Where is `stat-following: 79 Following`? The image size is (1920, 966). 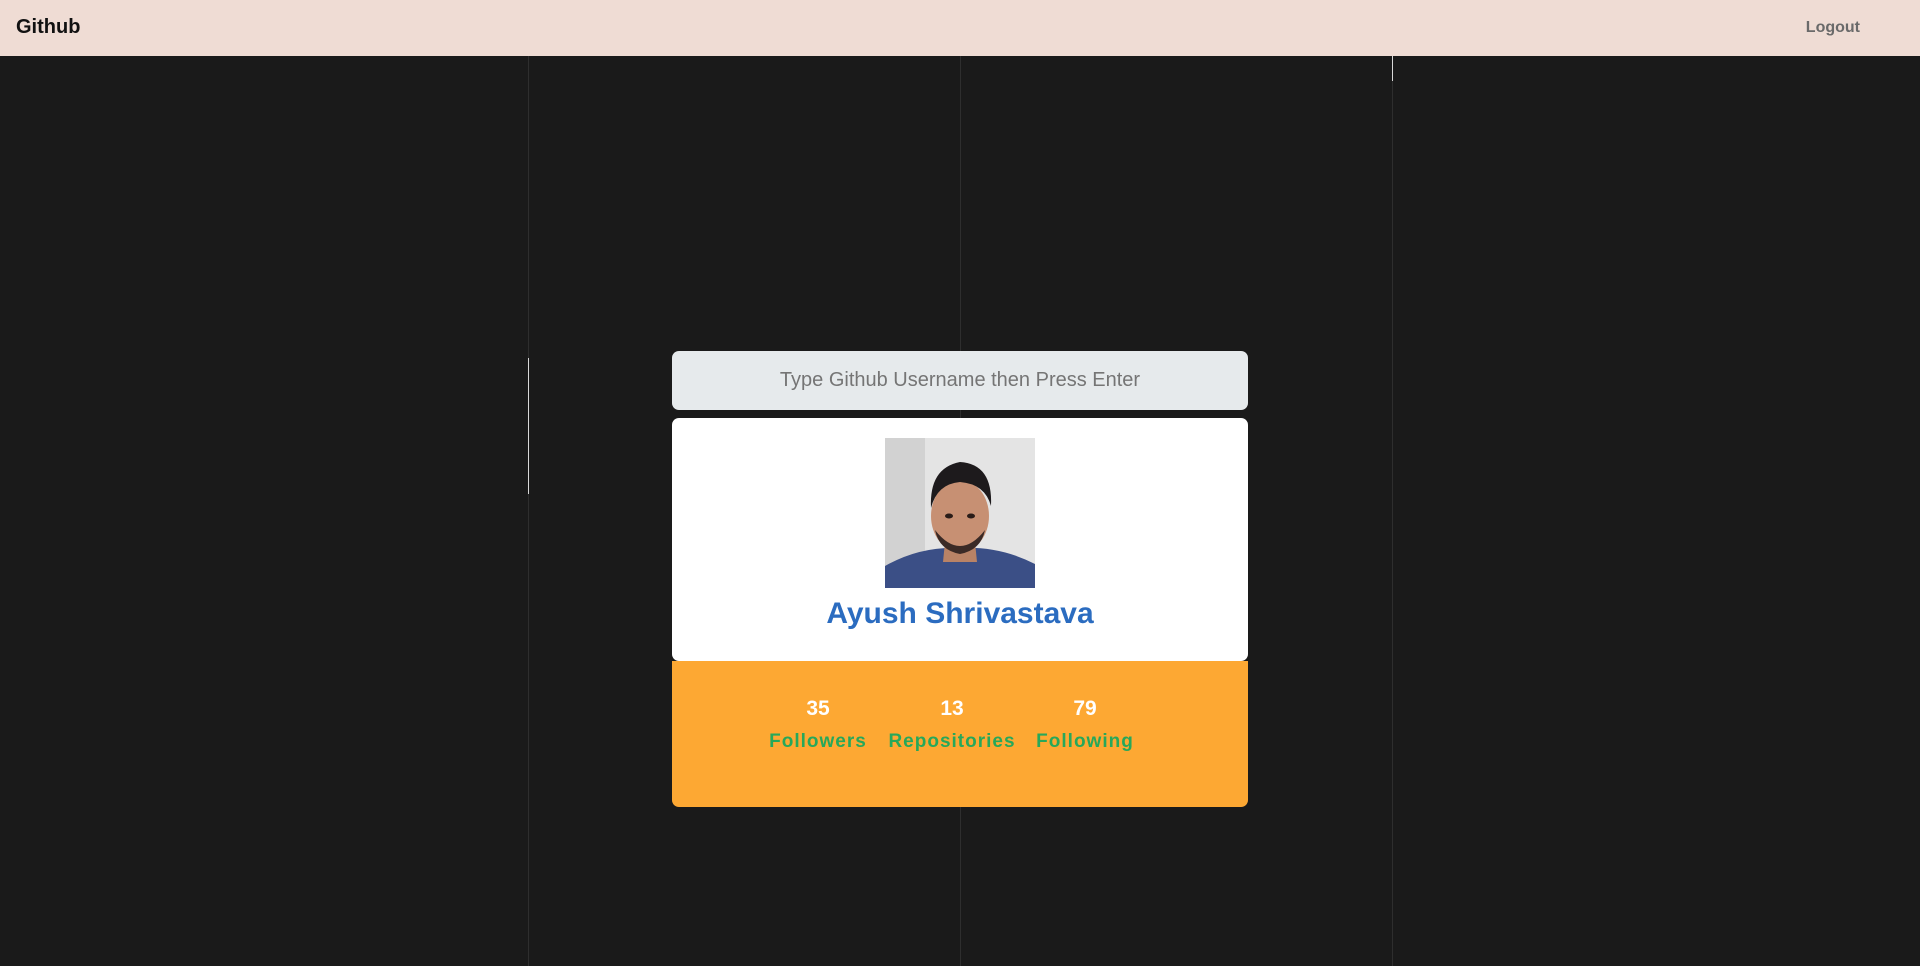 stat-following: 79 Following is located at coordinates (1085, 725).